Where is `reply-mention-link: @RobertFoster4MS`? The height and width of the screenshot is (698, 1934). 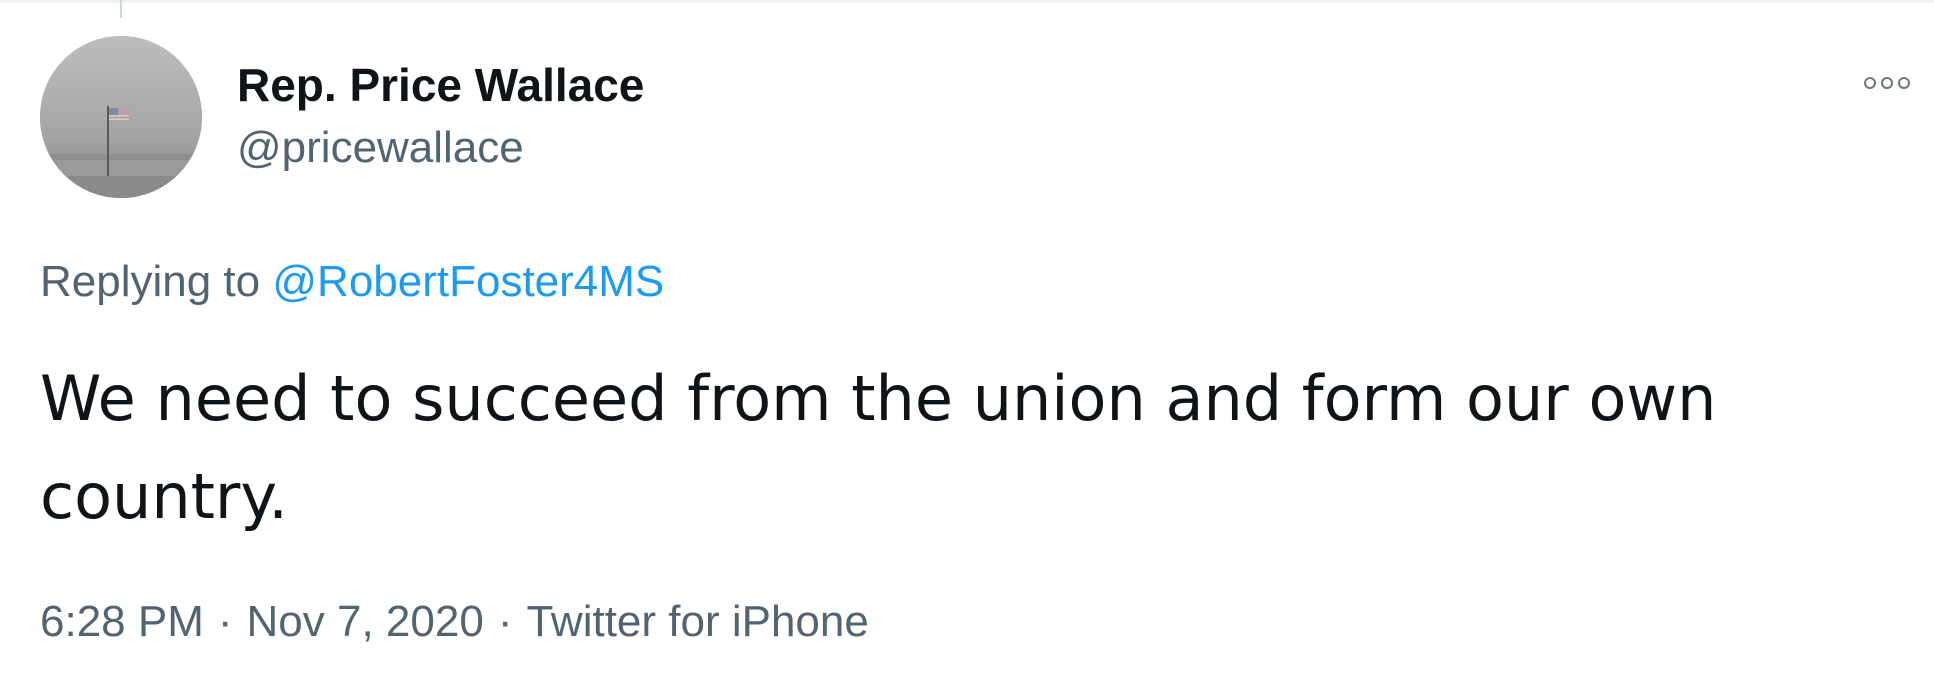
reply-mention-link: @RobertFoster4MS is located at coordinates (468, 281).